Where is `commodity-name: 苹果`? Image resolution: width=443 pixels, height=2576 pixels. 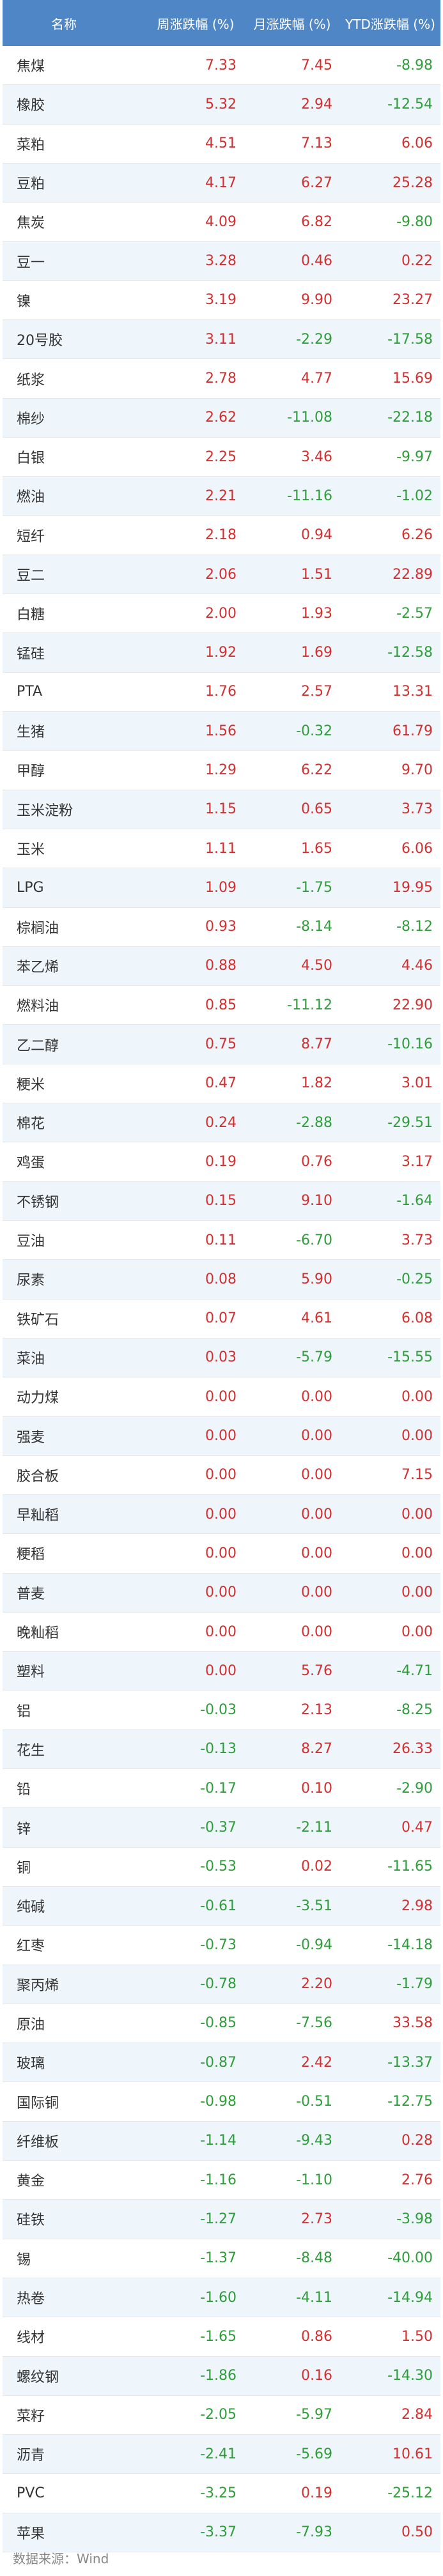
commodity-name: 苹果 is located at coordinates (31, 2534).